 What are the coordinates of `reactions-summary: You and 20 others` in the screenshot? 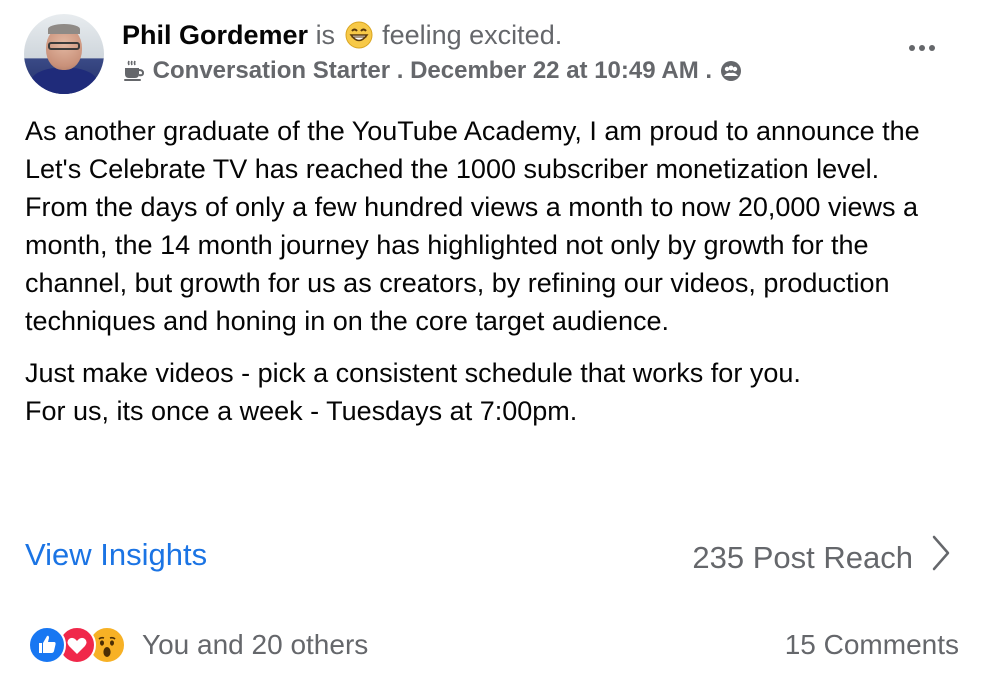 It's located at (198, 645).